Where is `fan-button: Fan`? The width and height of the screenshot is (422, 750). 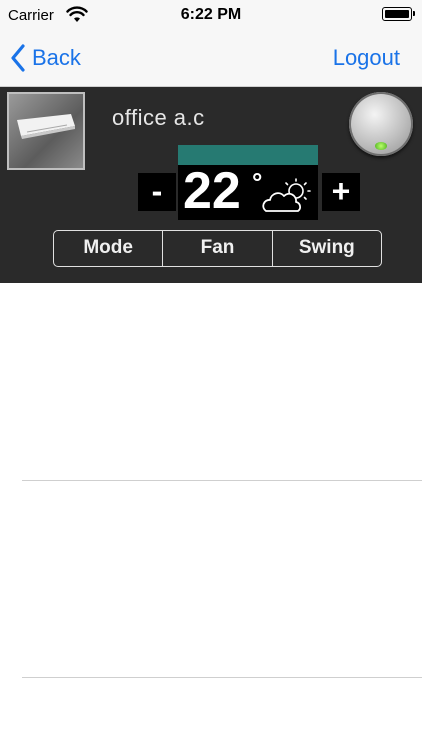 fan-button: Fan is located at coordinates (216, 248).